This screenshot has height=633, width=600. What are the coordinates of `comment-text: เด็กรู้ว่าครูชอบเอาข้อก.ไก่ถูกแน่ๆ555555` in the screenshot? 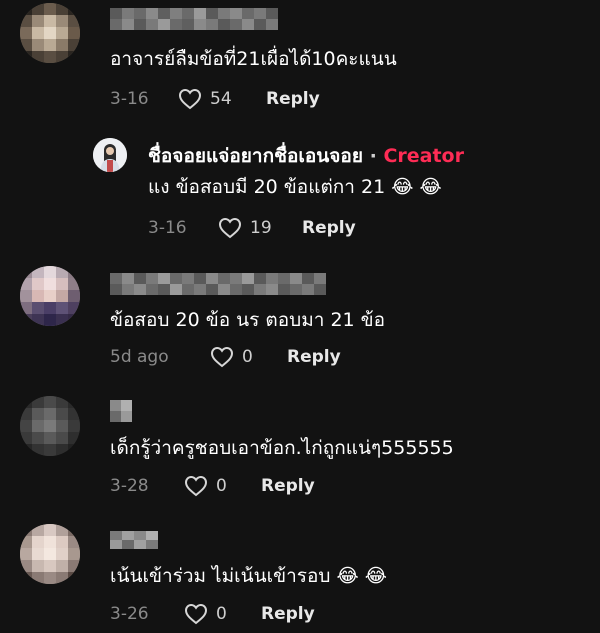 It's located at (282, 448).